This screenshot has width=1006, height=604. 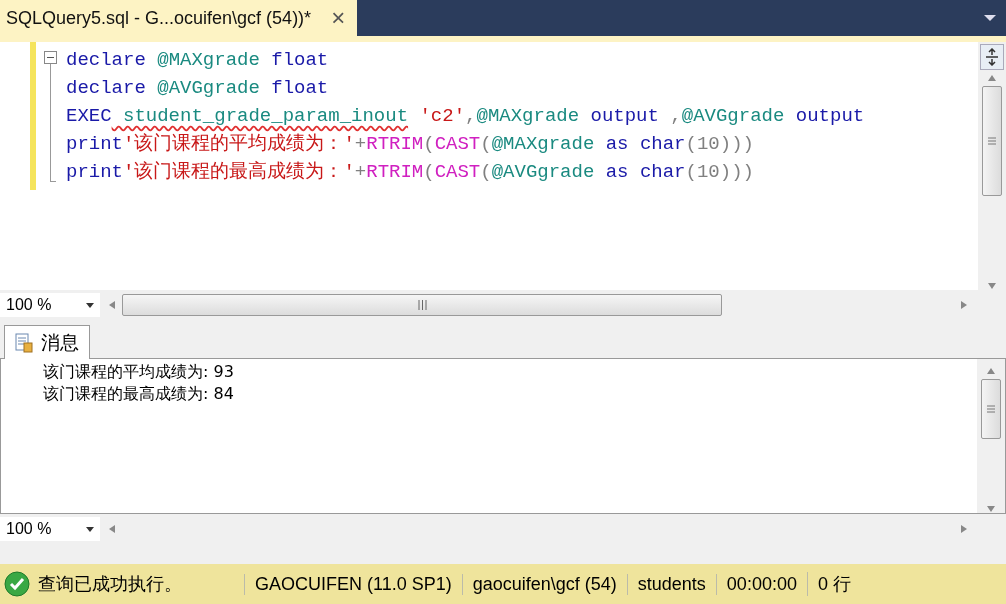 I want to click on split-icon, so click(x=992, y=57).